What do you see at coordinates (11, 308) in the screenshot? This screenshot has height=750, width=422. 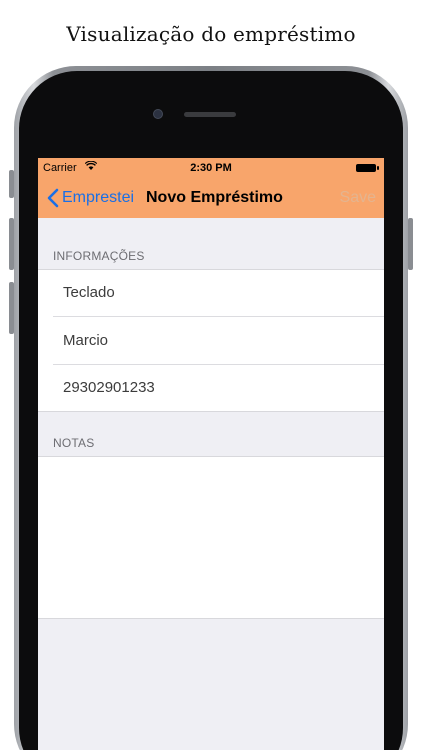 I see `volume-down-button` at bounding box center [11, 308].